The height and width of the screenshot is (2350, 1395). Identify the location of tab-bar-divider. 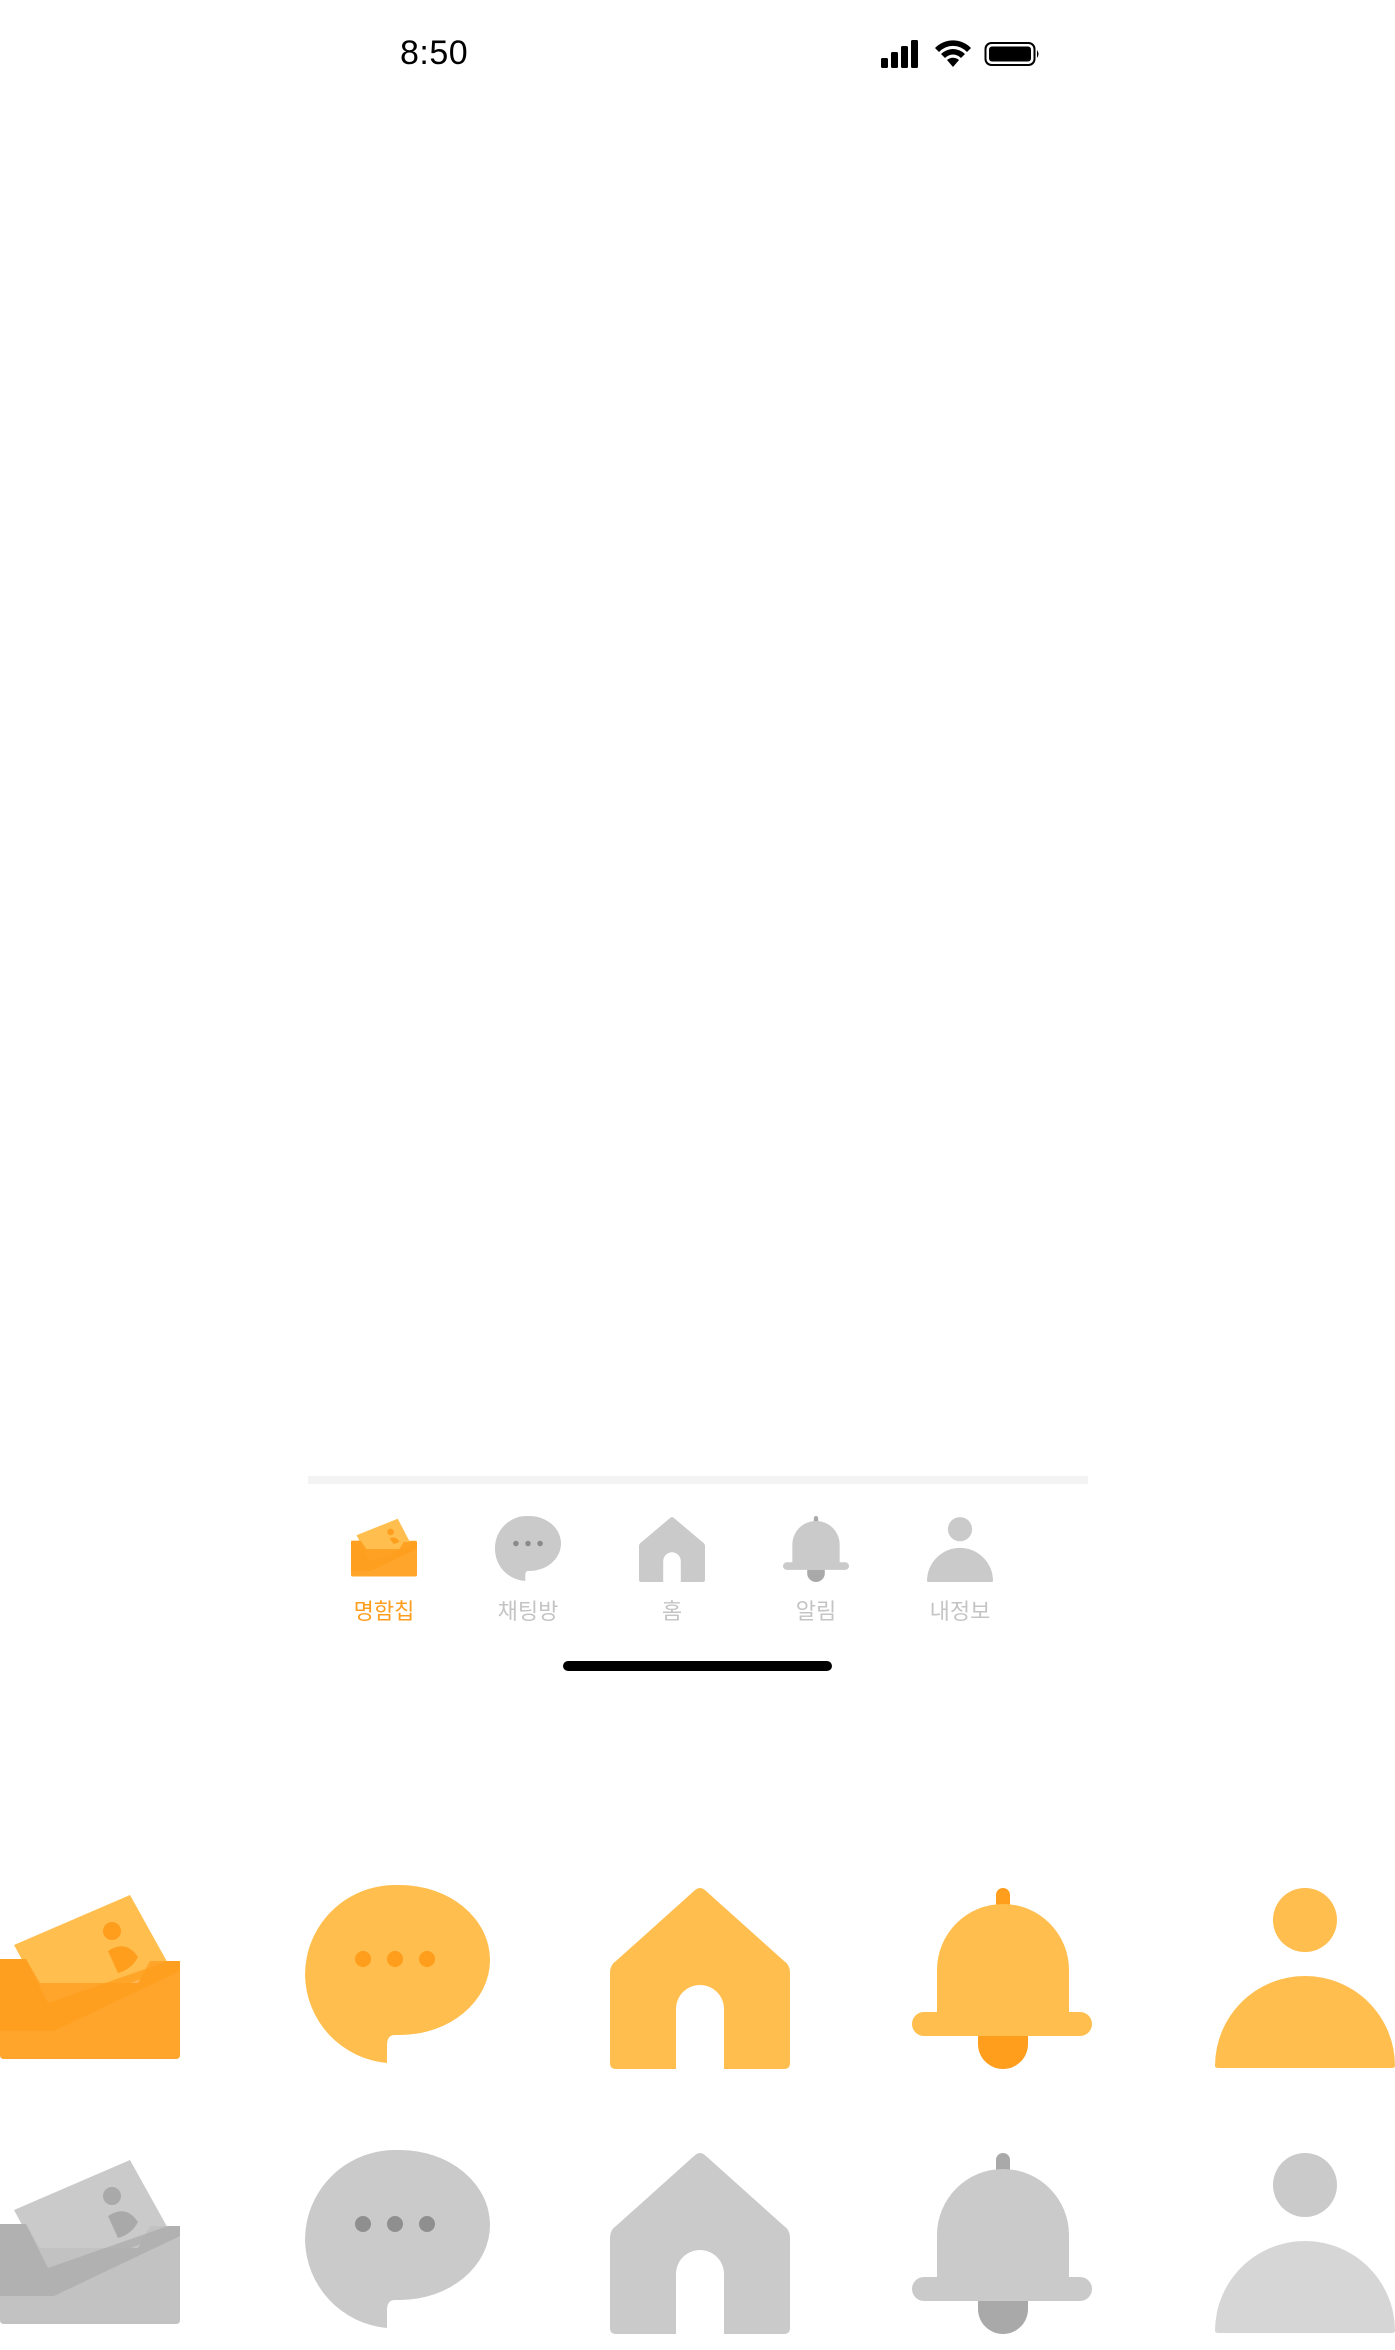
(698, 1480).